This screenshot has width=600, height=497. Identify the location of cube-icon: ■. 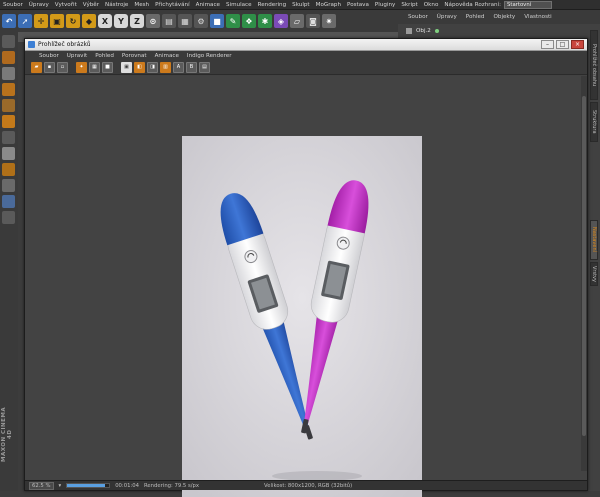
(217, 21).